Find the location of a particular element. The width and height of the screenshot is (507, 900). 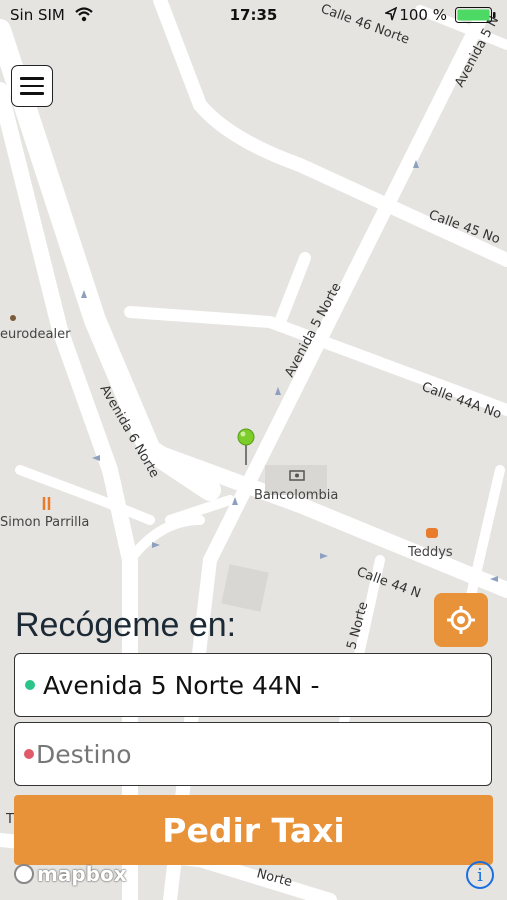

location-arrow-icon is located at coordinates (391, 14).